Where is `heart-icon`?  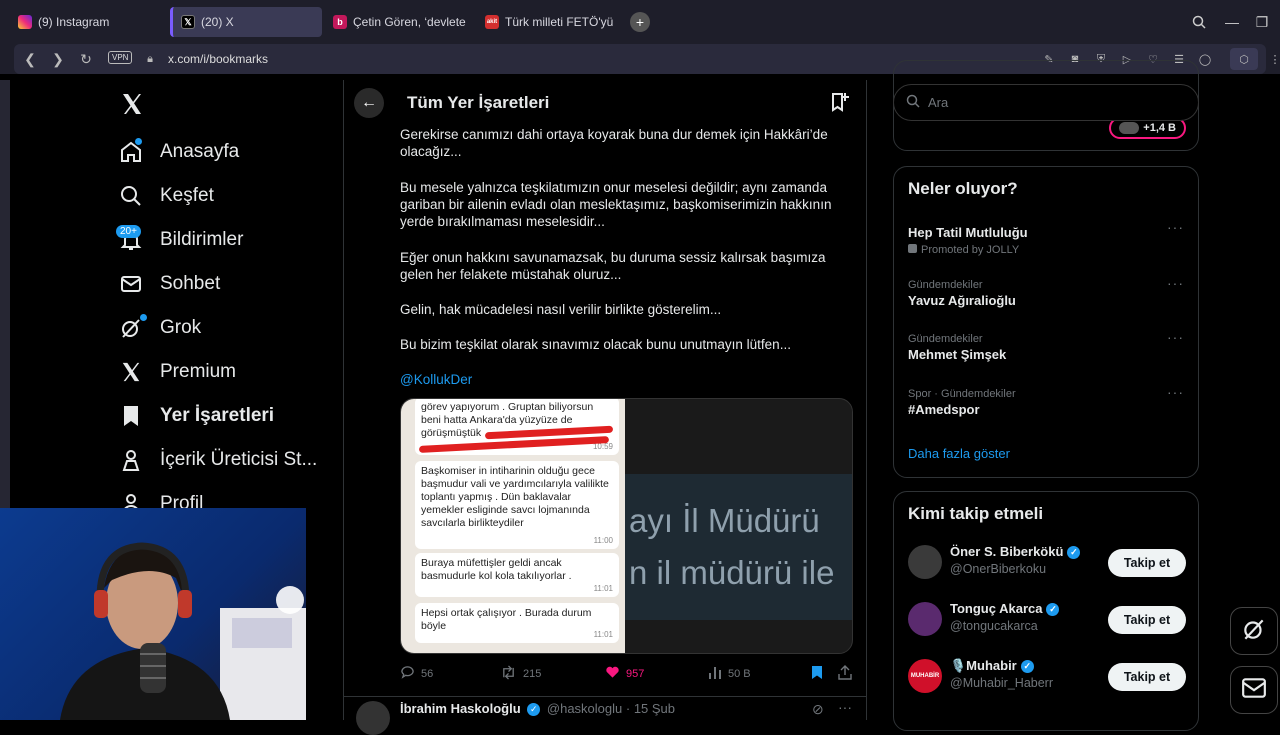
heart-icon is located at coordinates (612, 673).